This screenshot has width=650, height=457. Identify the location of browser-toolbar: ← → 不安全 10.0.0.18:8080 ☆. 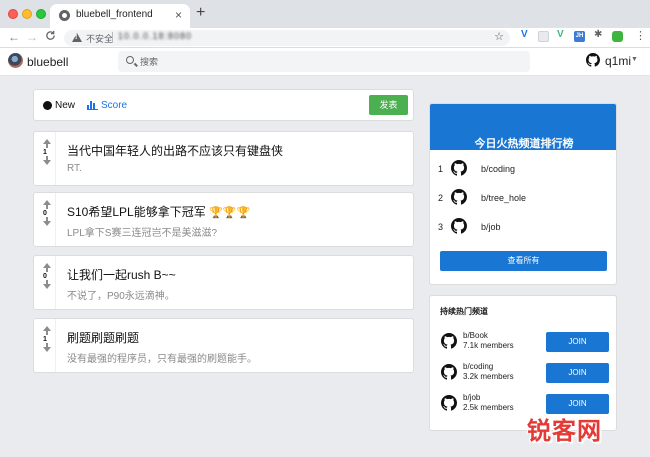
(325, 38).